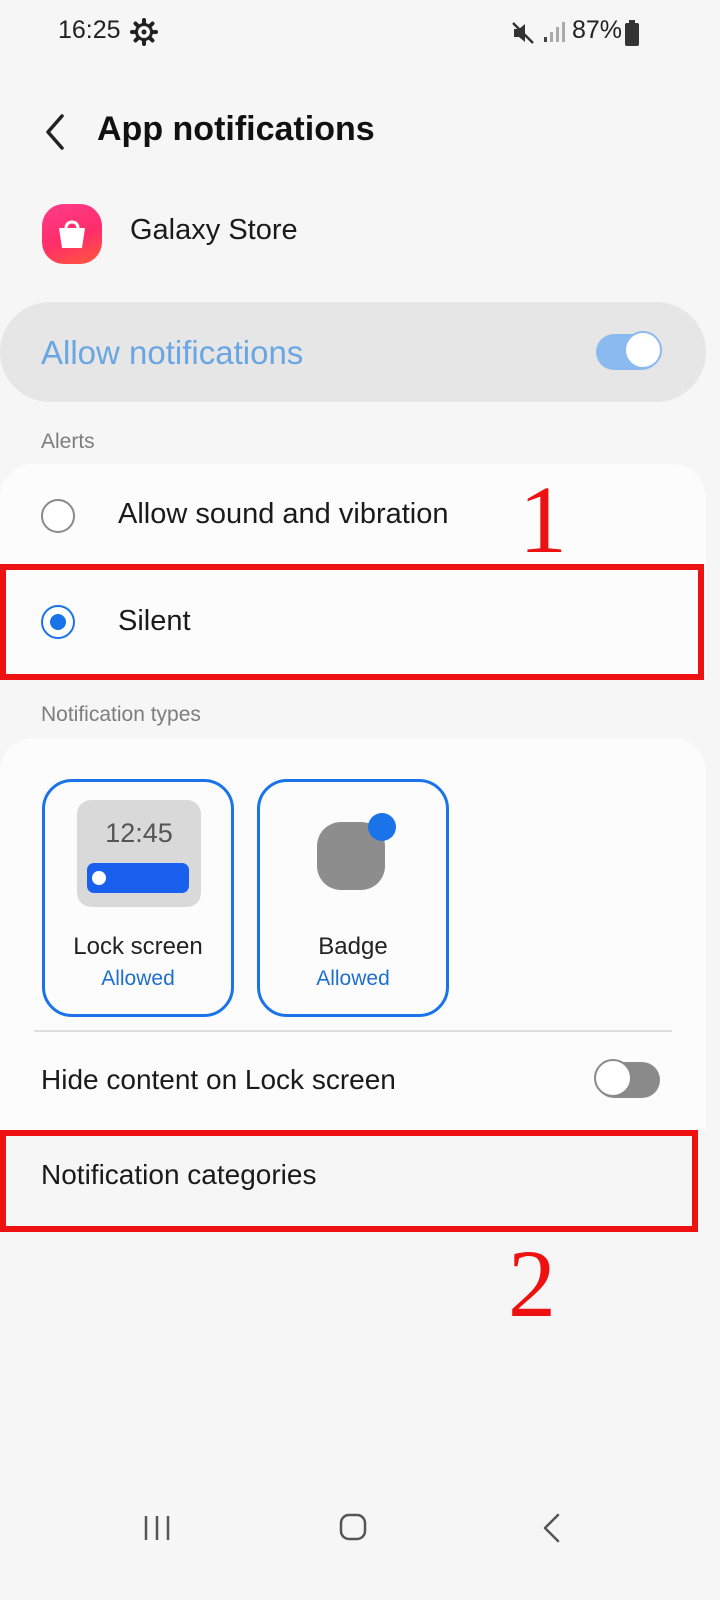  I want to click on battery-percent: 87%, so click(597, 30).